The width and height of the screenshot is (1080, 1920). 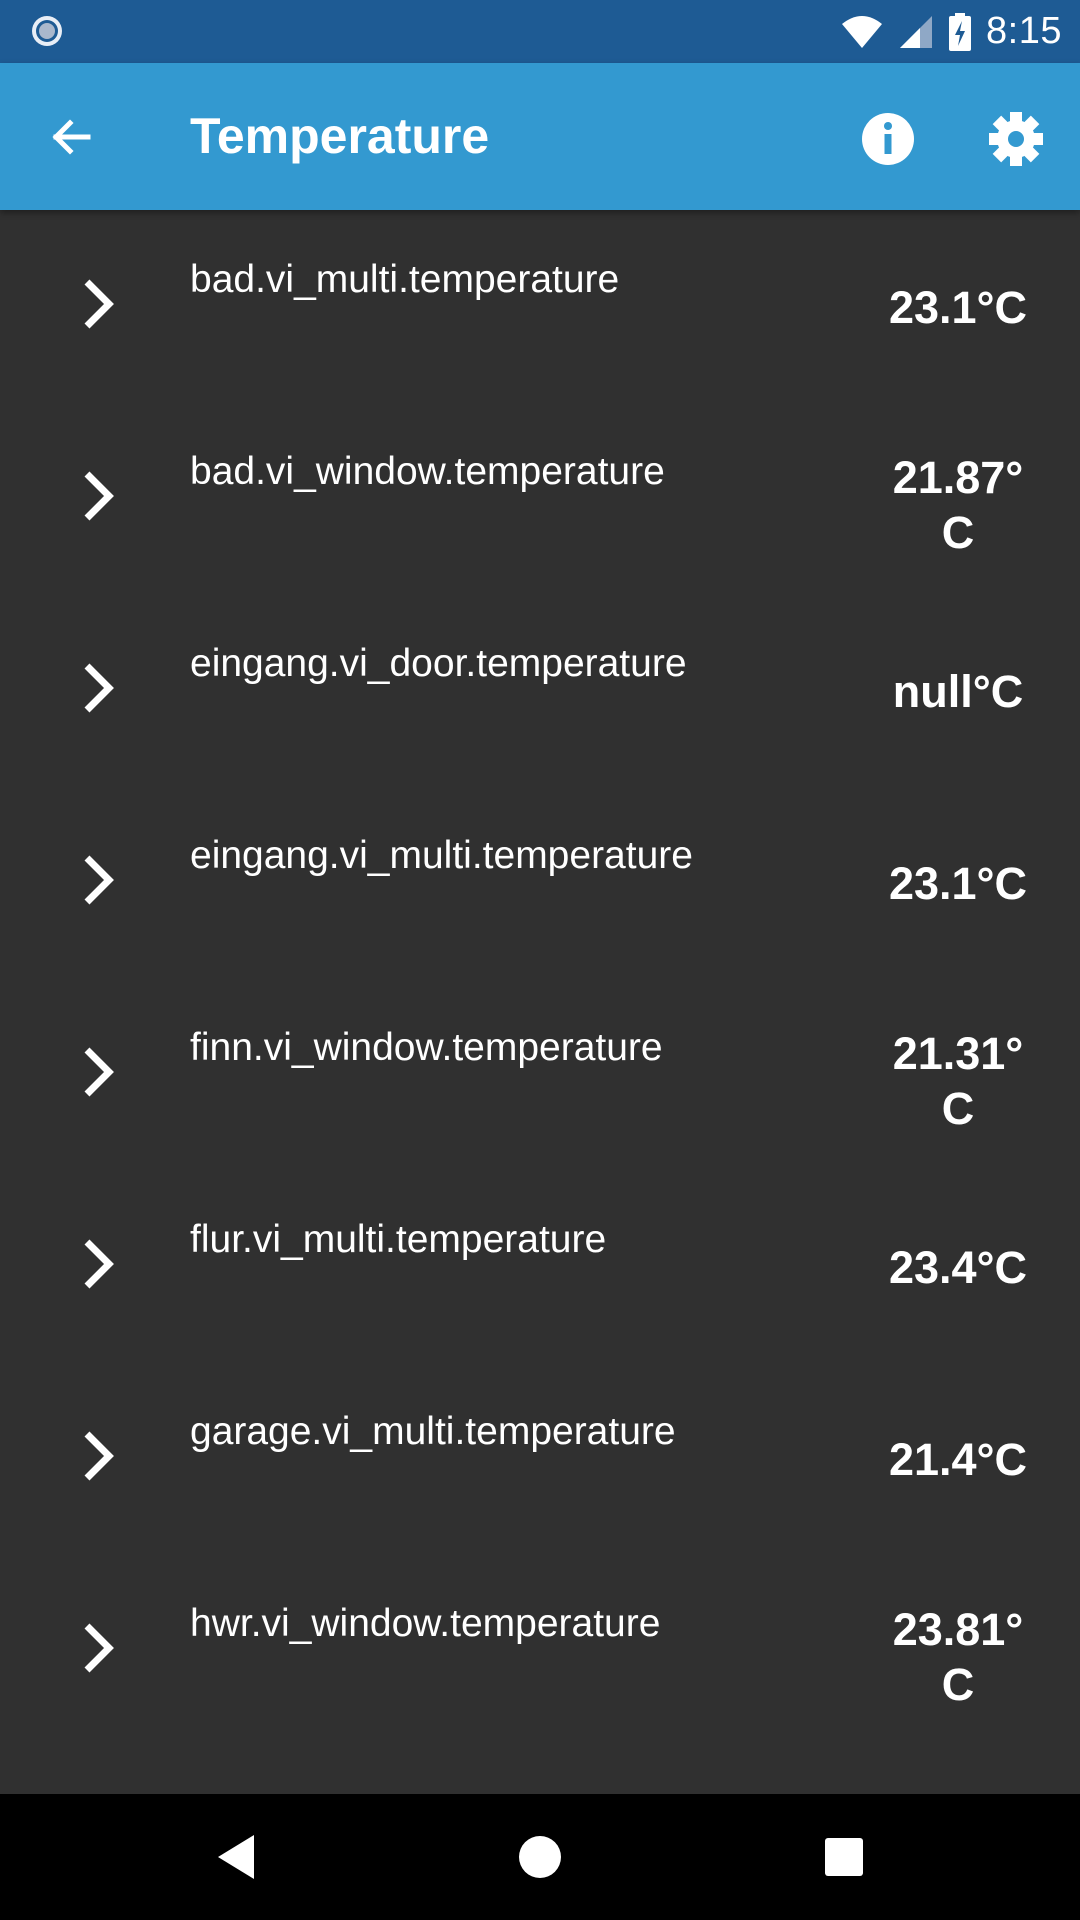 I want to click on recents-square-icon, so click(x=844, y=1857).